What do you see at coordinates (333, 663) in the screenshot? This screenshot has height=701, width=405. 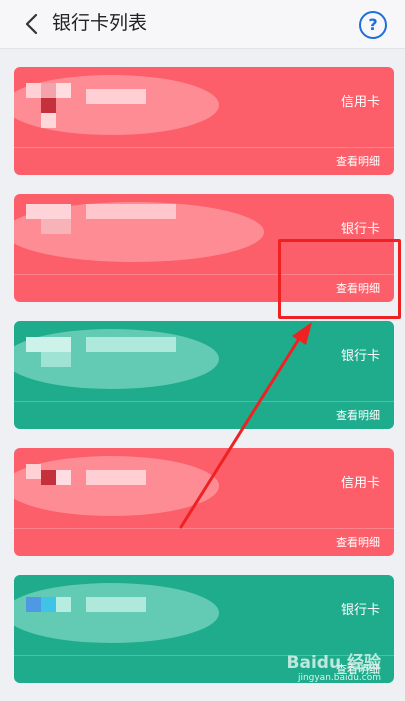 I see `watermark-brand: Baidu 经验` at bounding box center [333, 663].